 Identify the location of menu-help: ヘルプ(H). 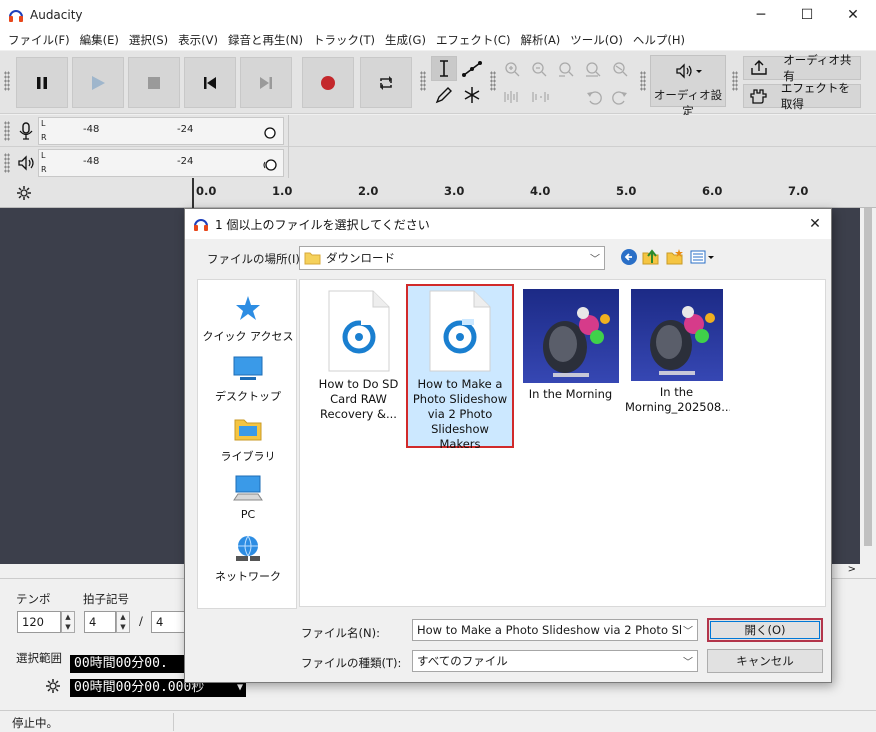
(659, 40).